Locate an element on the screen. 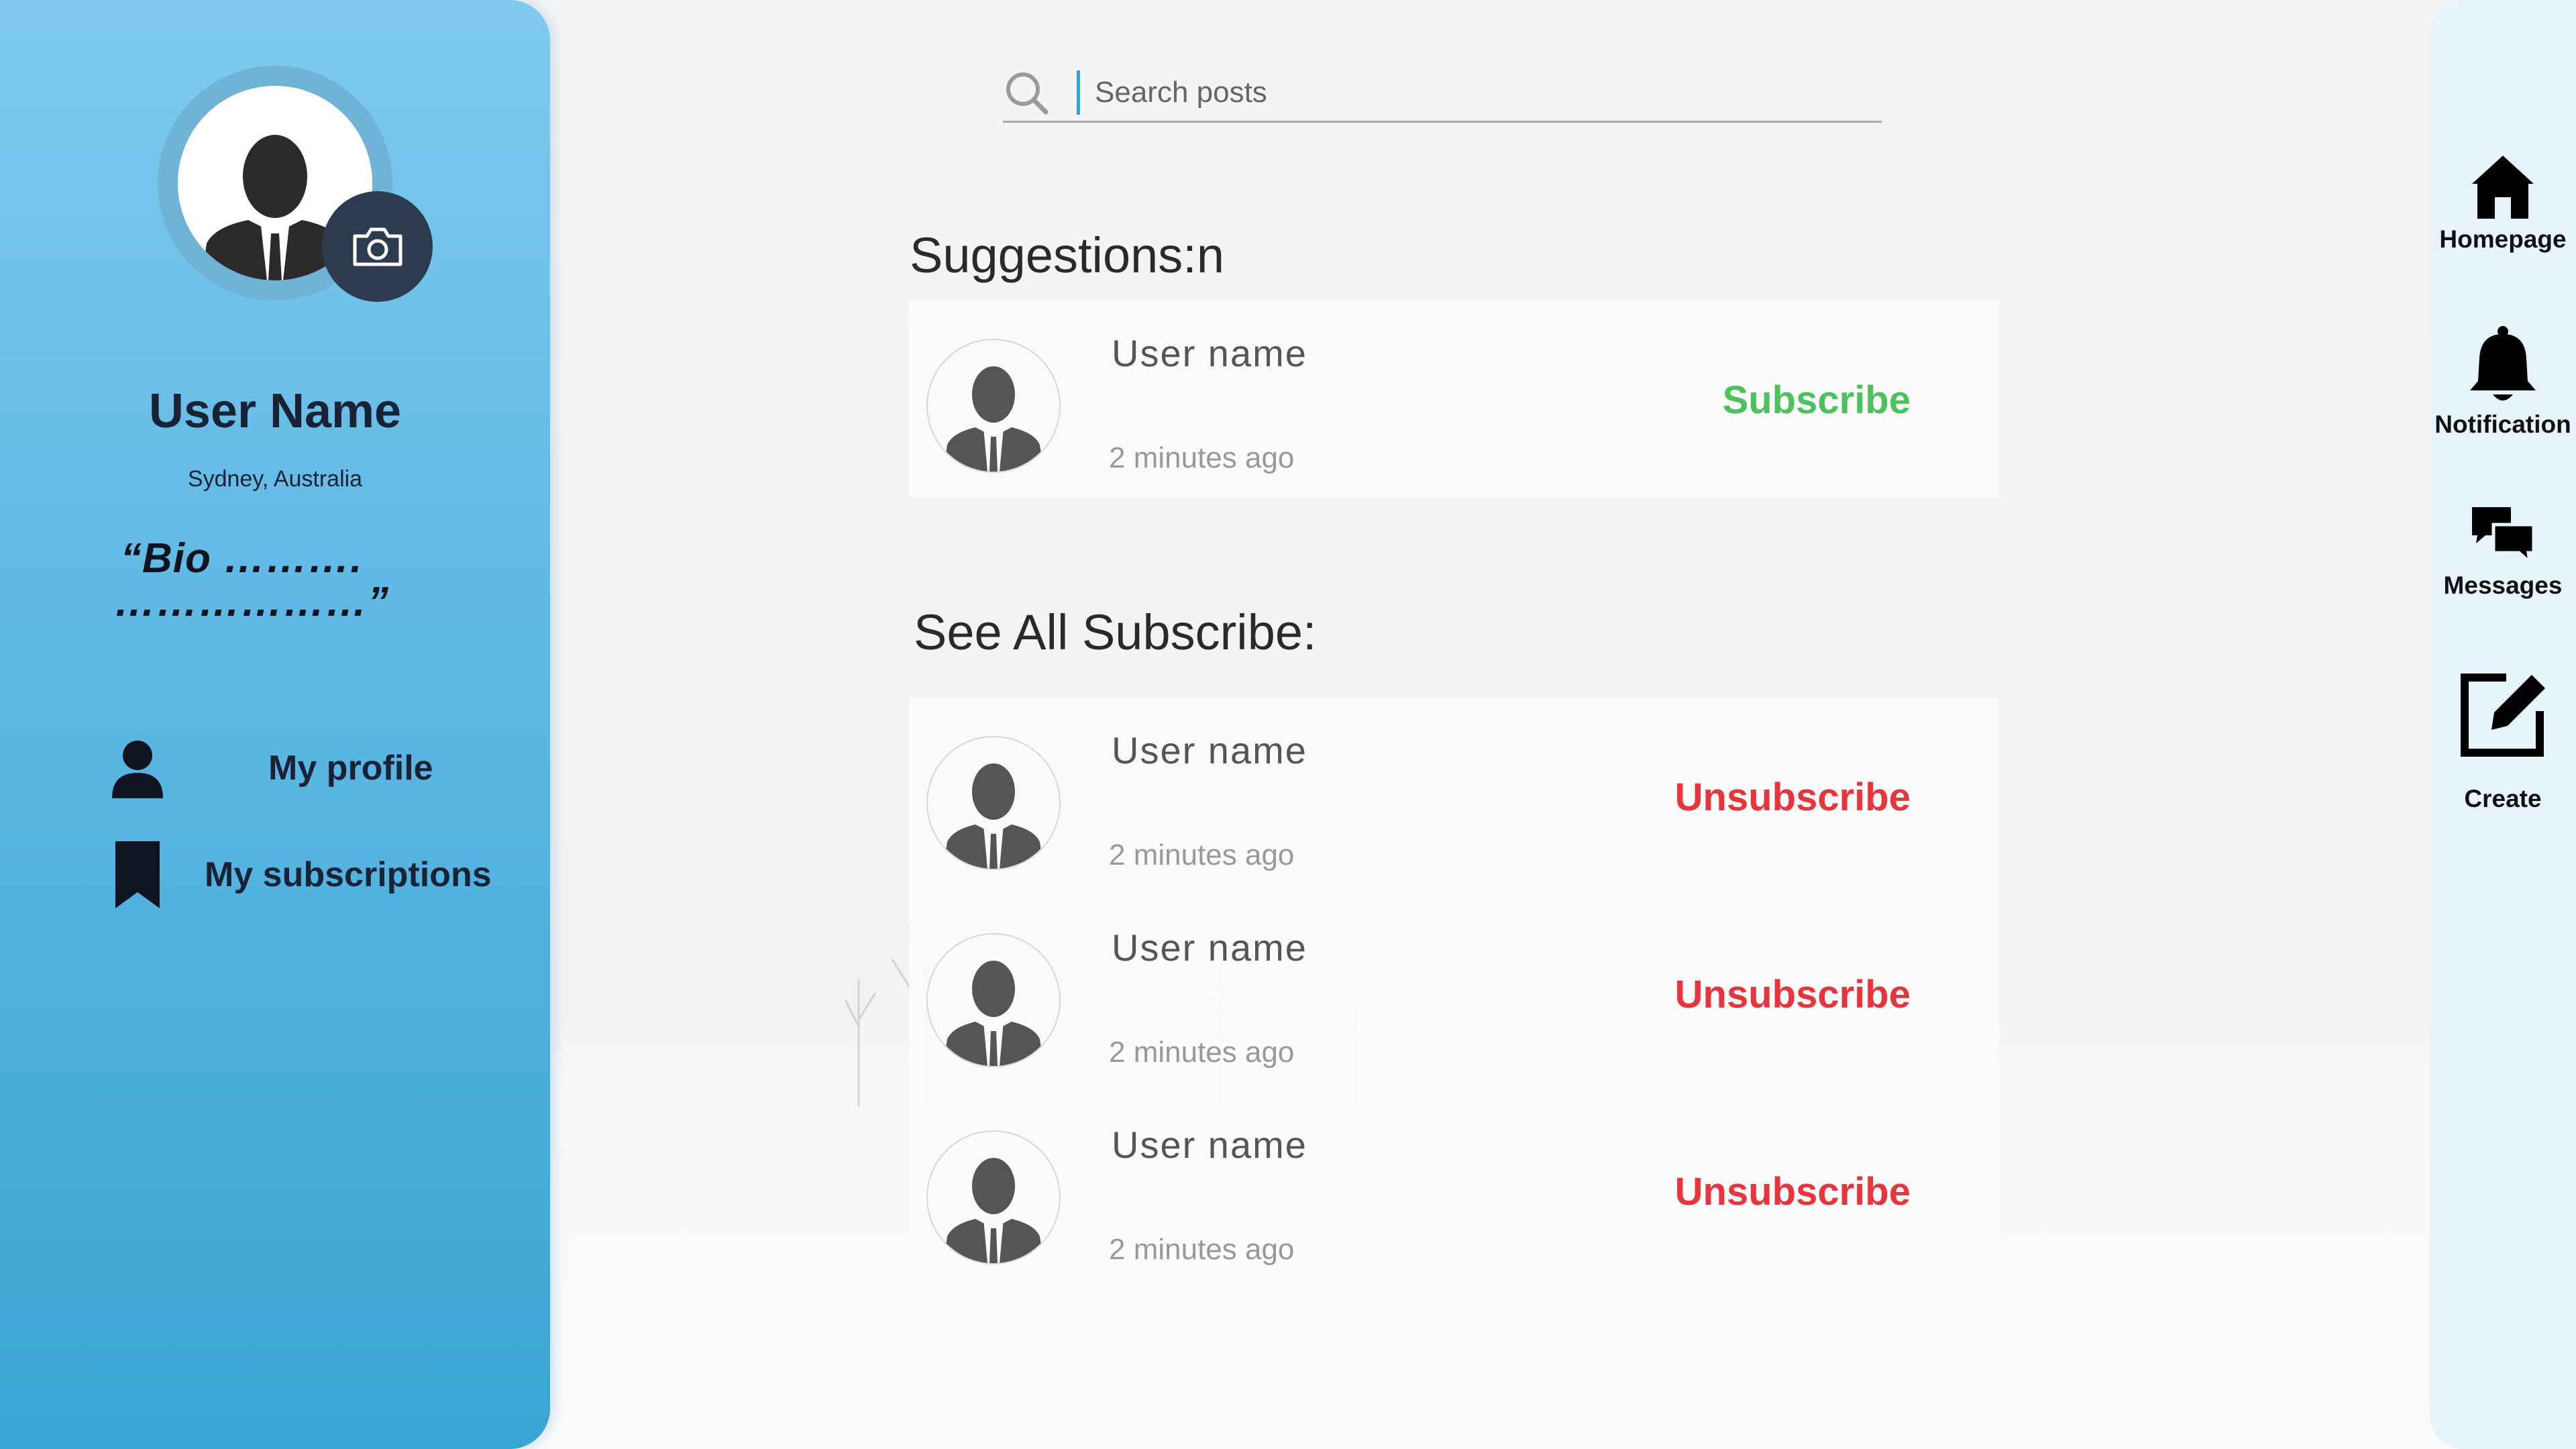 This screenshot has height=1449, width=2576. nav-homepage: Homepage is located at coordinates (2503, 203).